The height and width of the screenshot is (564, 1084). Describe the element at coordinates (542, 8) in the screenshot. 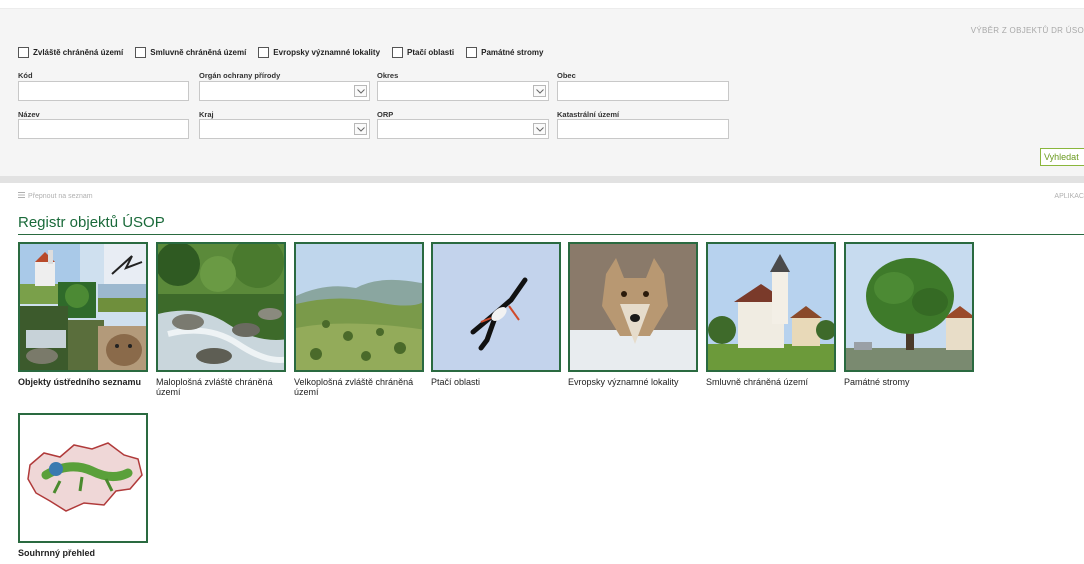

I see `panel-divider` at that location.